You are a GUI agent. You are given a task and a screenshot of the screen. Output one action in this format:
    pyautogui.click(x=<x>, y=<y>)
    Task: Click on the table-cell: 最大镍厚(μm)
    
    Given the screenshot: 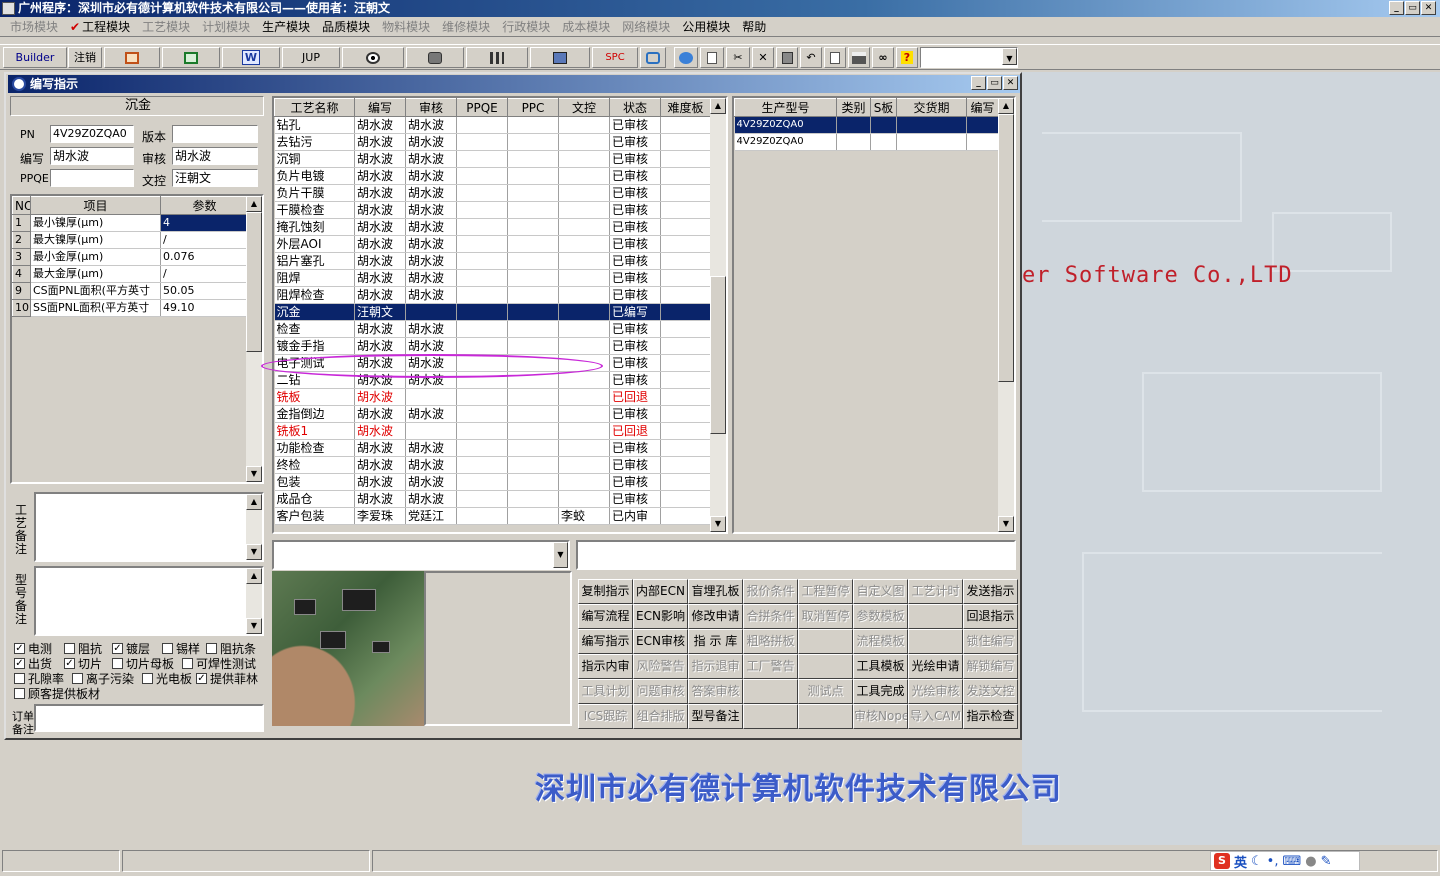 What is the action you would take?
    pyautogui.click(x=95, y=240)
    